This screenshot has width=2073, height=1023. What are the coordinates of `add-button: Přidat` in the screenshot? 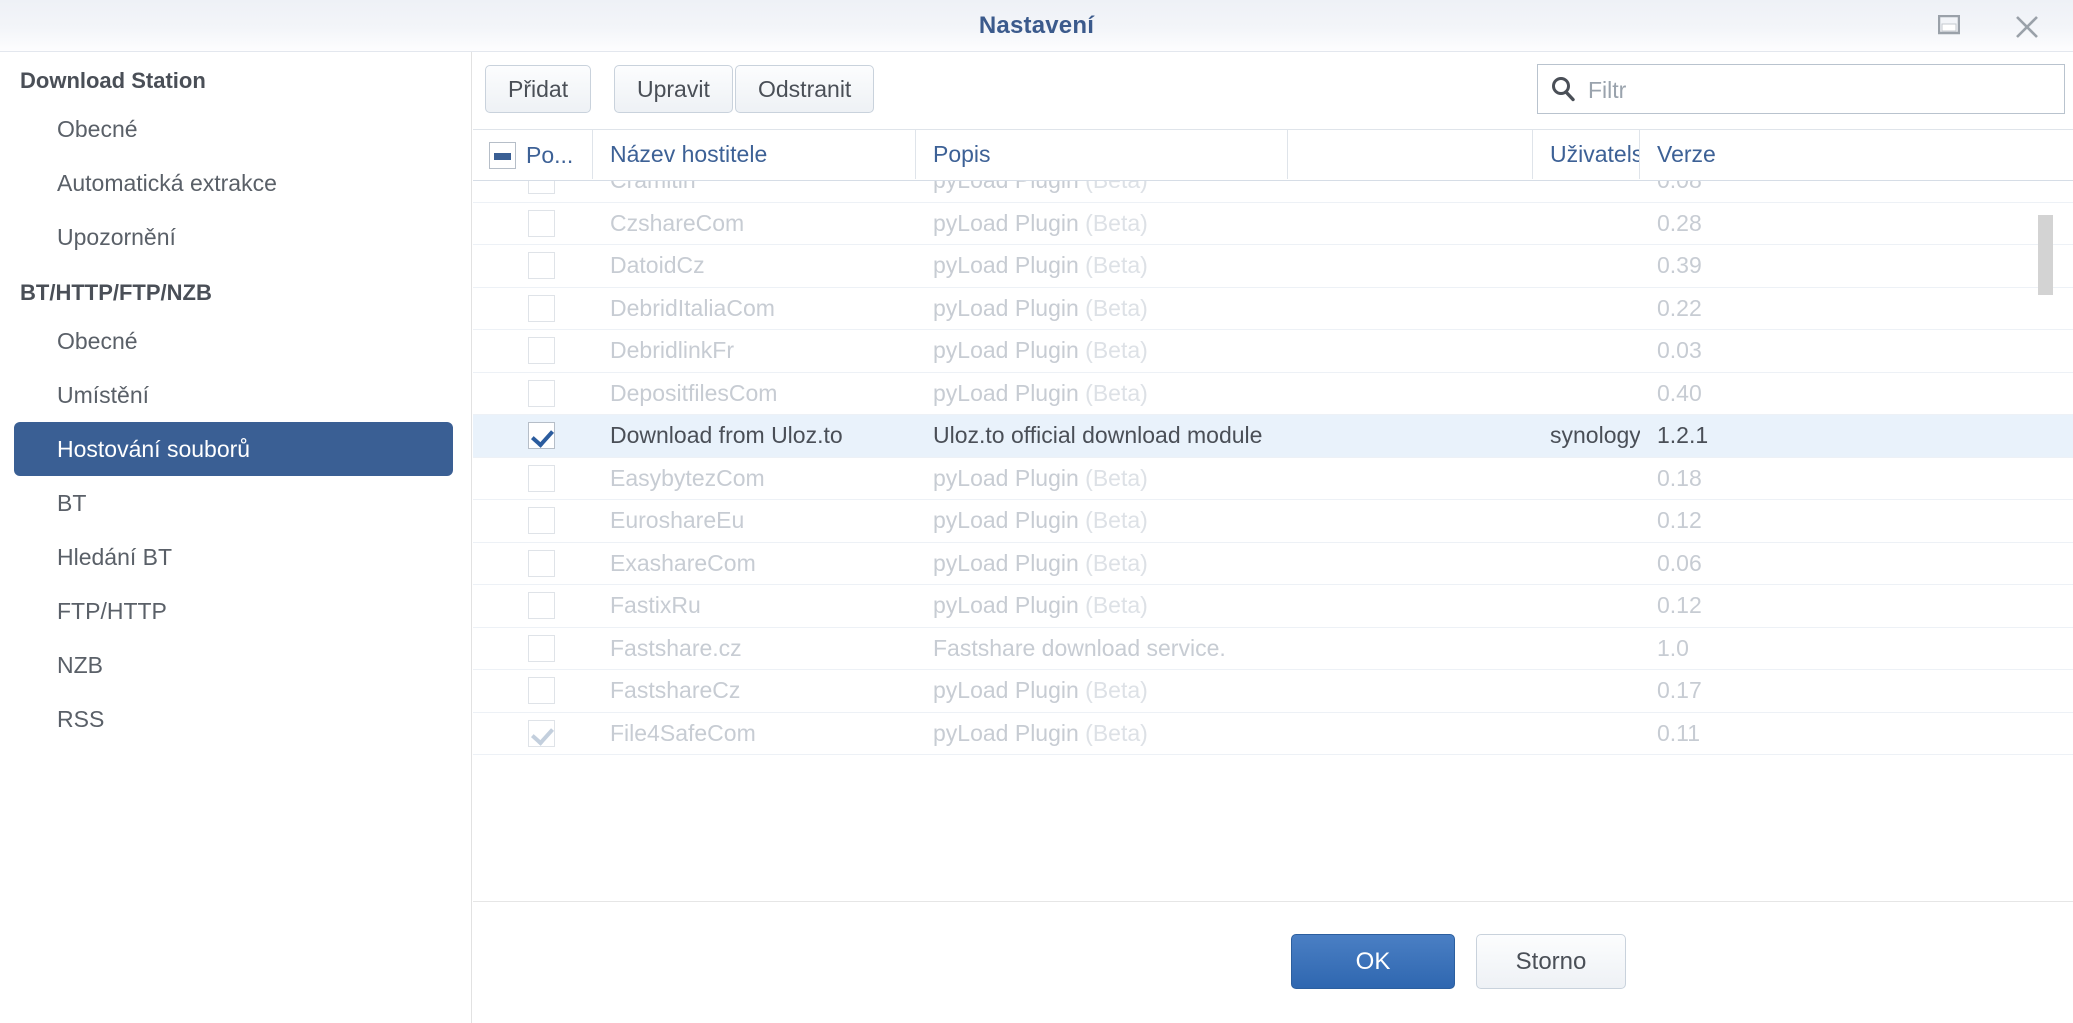 It's located at (538, 89).